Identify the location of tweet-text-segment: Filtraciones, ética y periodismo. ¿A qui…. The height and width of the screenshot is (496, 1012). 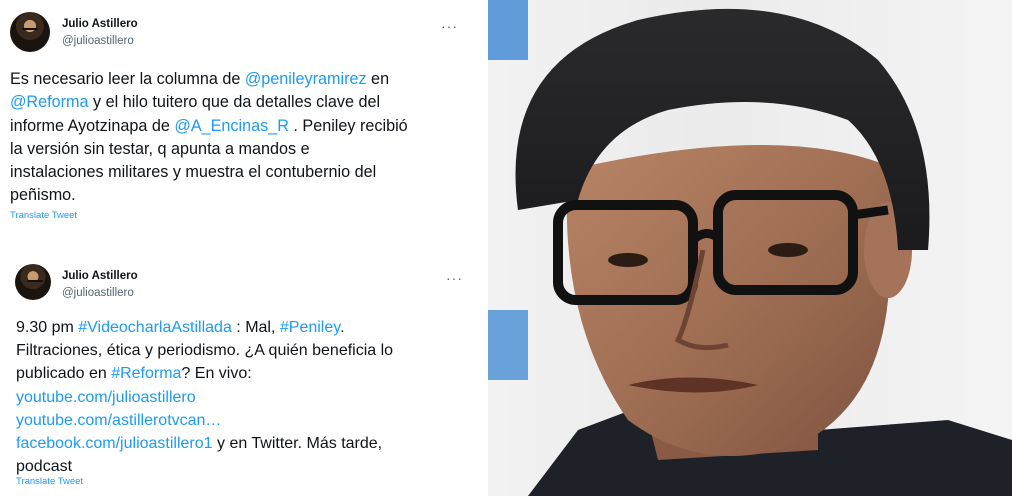
(205, 351).